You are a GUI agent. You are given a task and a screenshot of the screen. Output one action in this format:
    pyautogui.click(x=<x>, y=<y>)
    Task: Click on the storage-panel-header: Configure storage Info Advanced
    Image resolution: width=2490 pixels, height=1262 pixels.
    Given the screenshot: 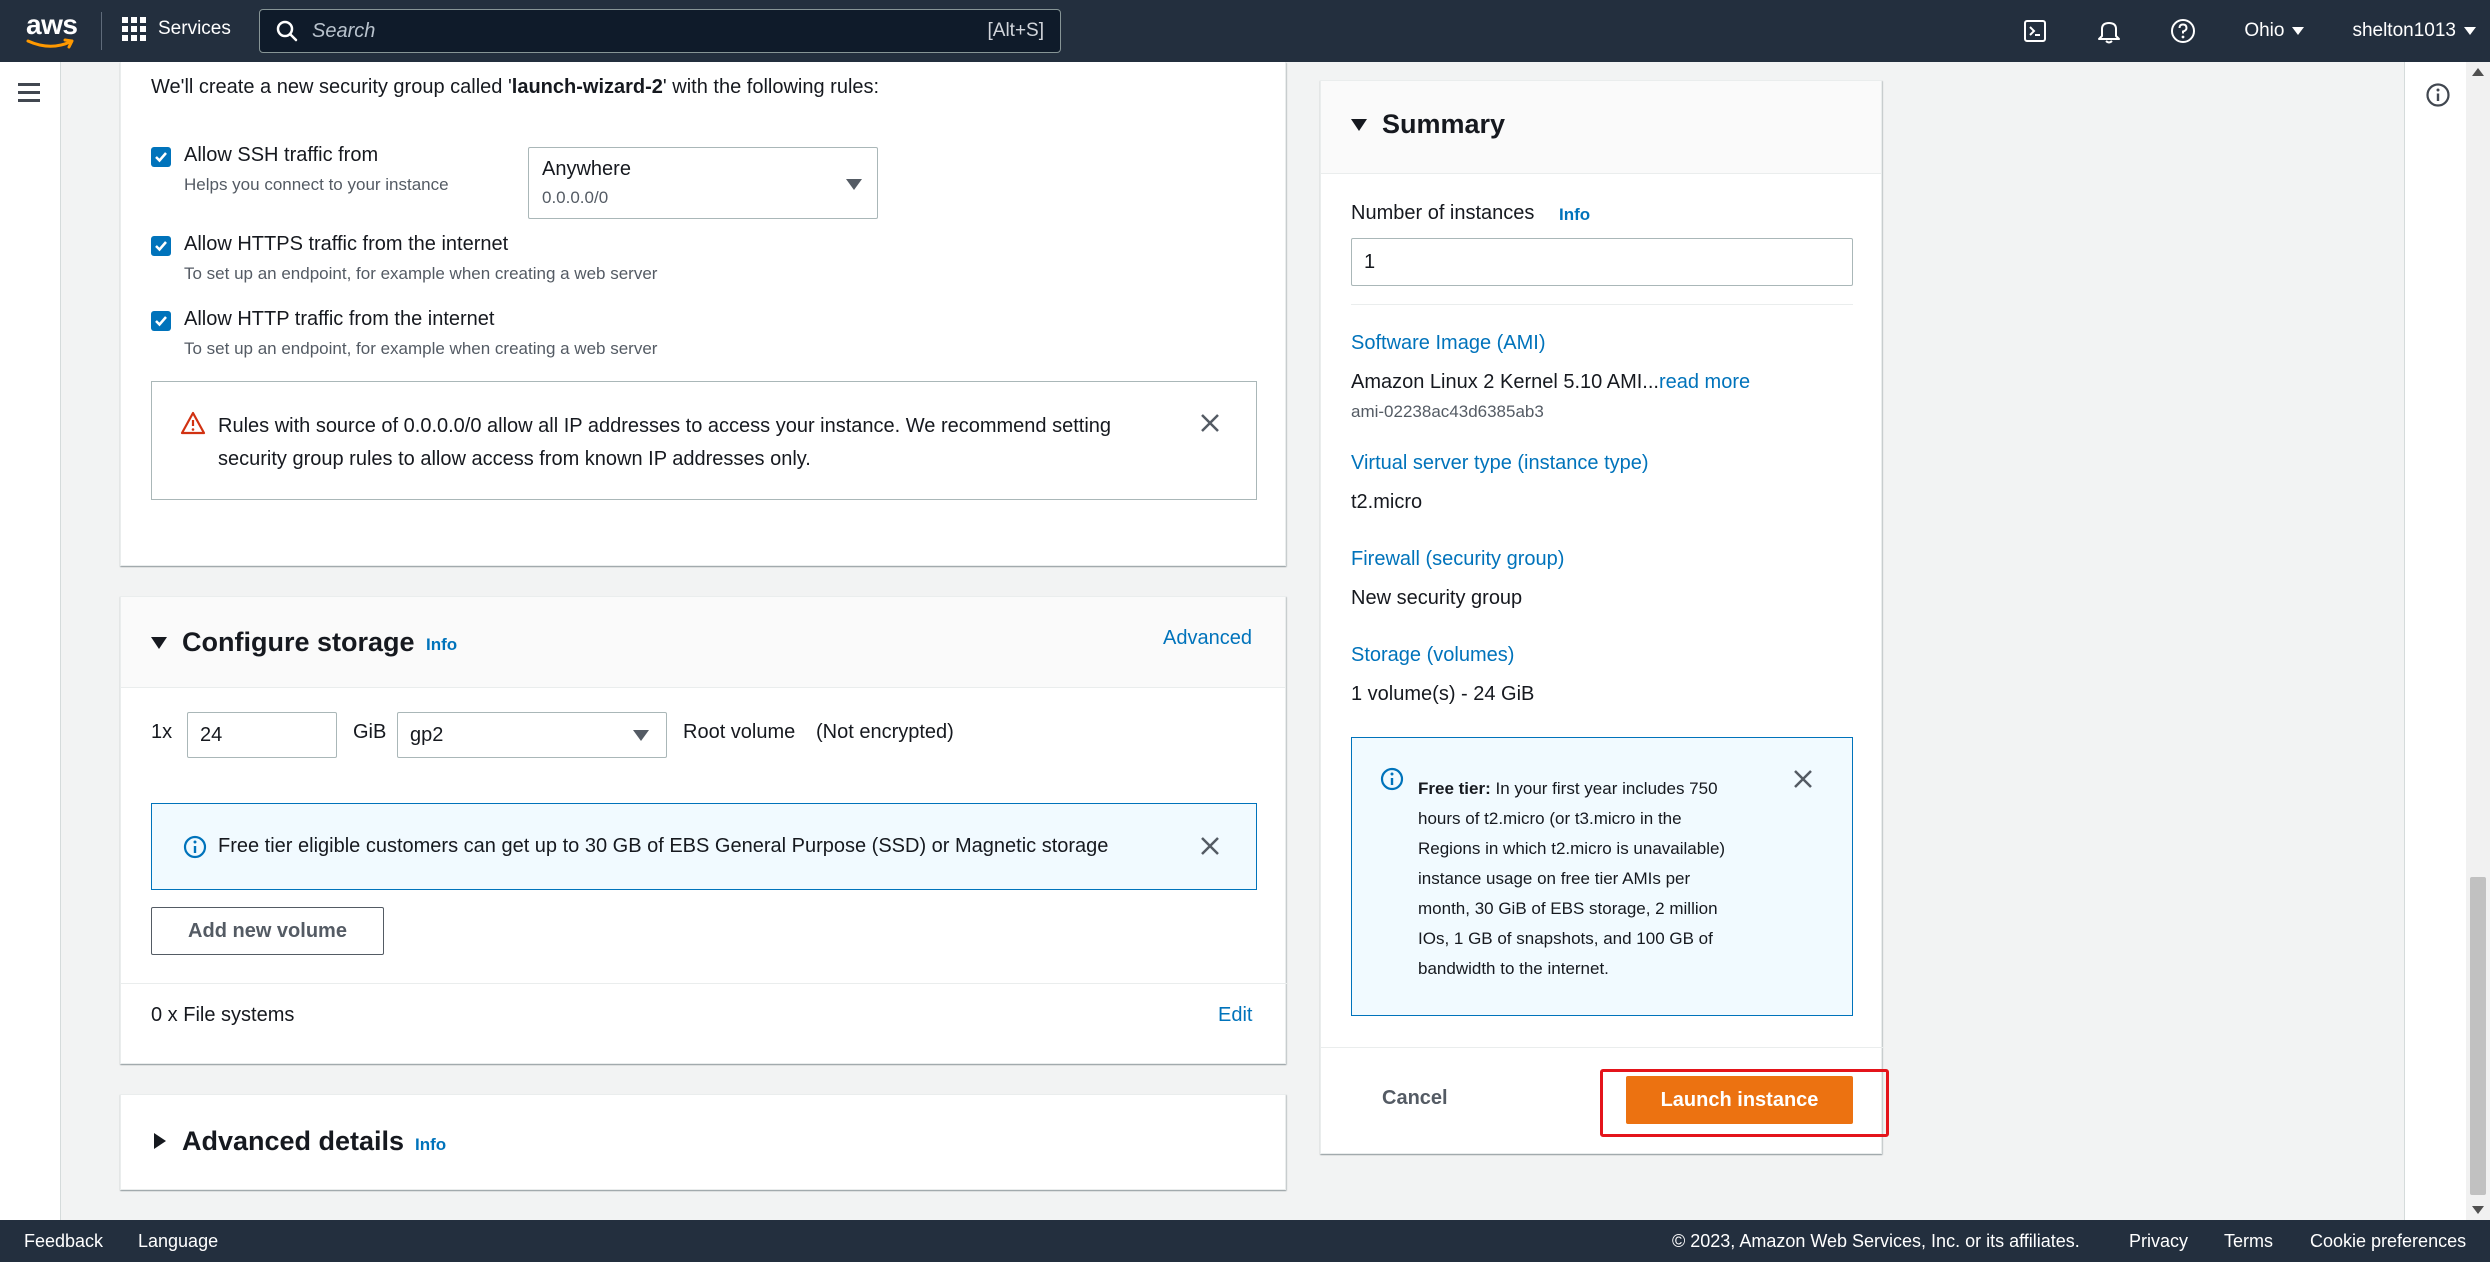 What is the action you would take?
    pyautogui.click(x=703, y=642)
    